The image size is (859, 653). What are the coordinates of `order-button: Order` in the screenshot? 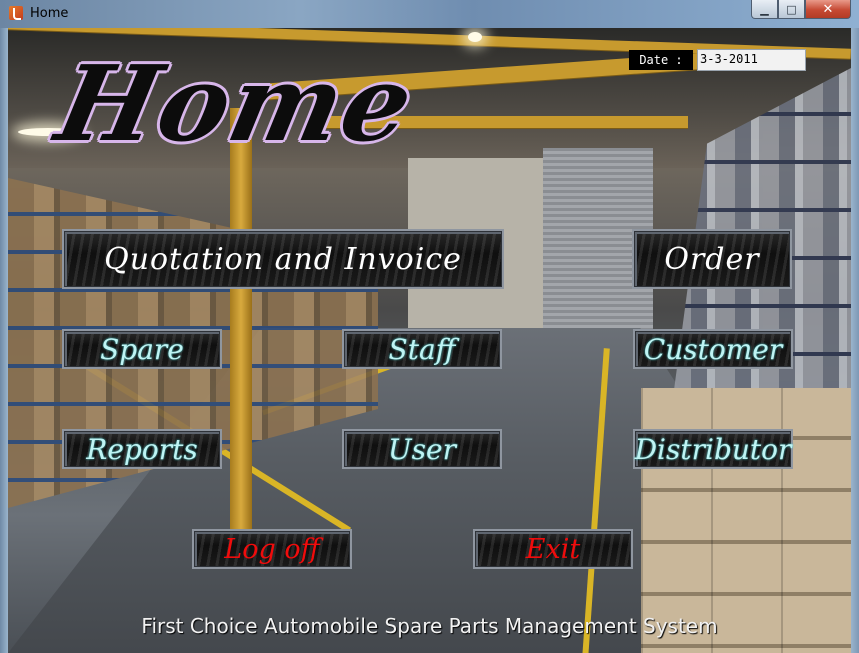 It's located at (712, 259).